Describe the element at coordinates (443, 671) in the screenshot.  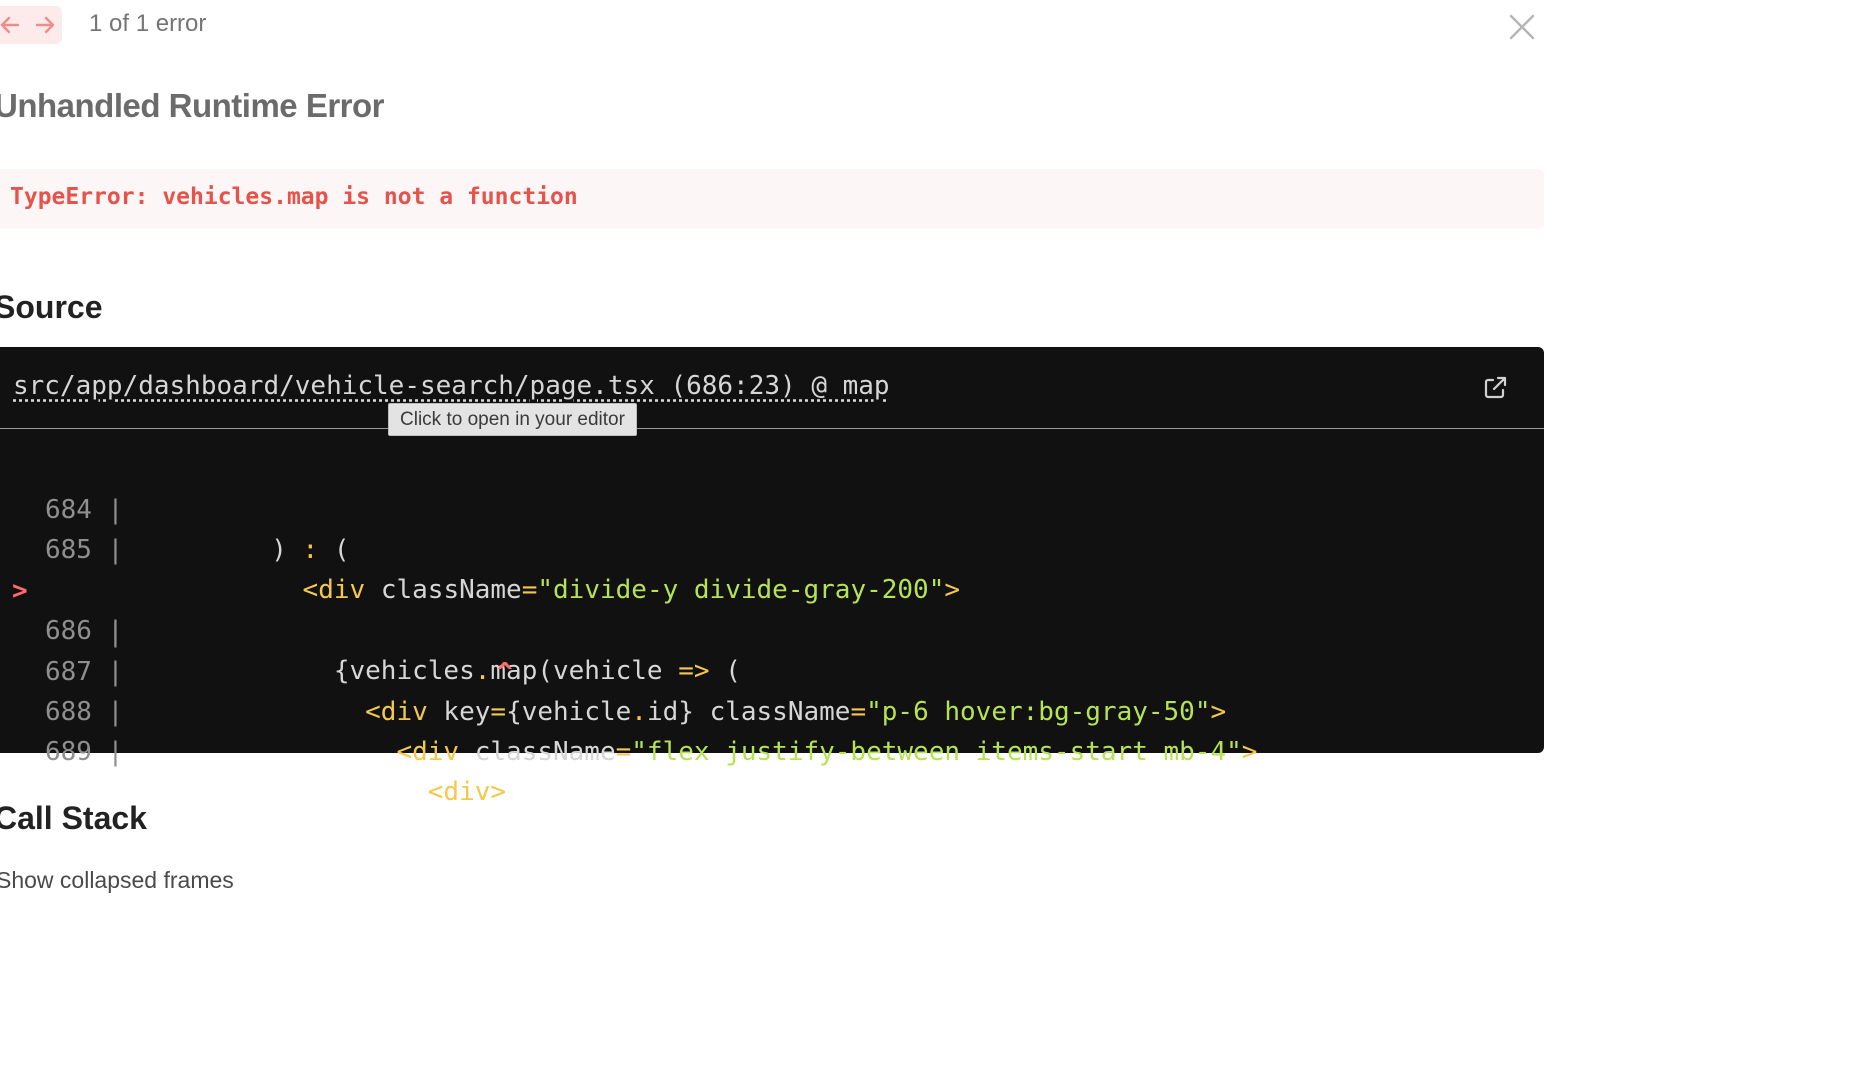
I see `code-text: {vehicles.map(vehicle => (` at that location.